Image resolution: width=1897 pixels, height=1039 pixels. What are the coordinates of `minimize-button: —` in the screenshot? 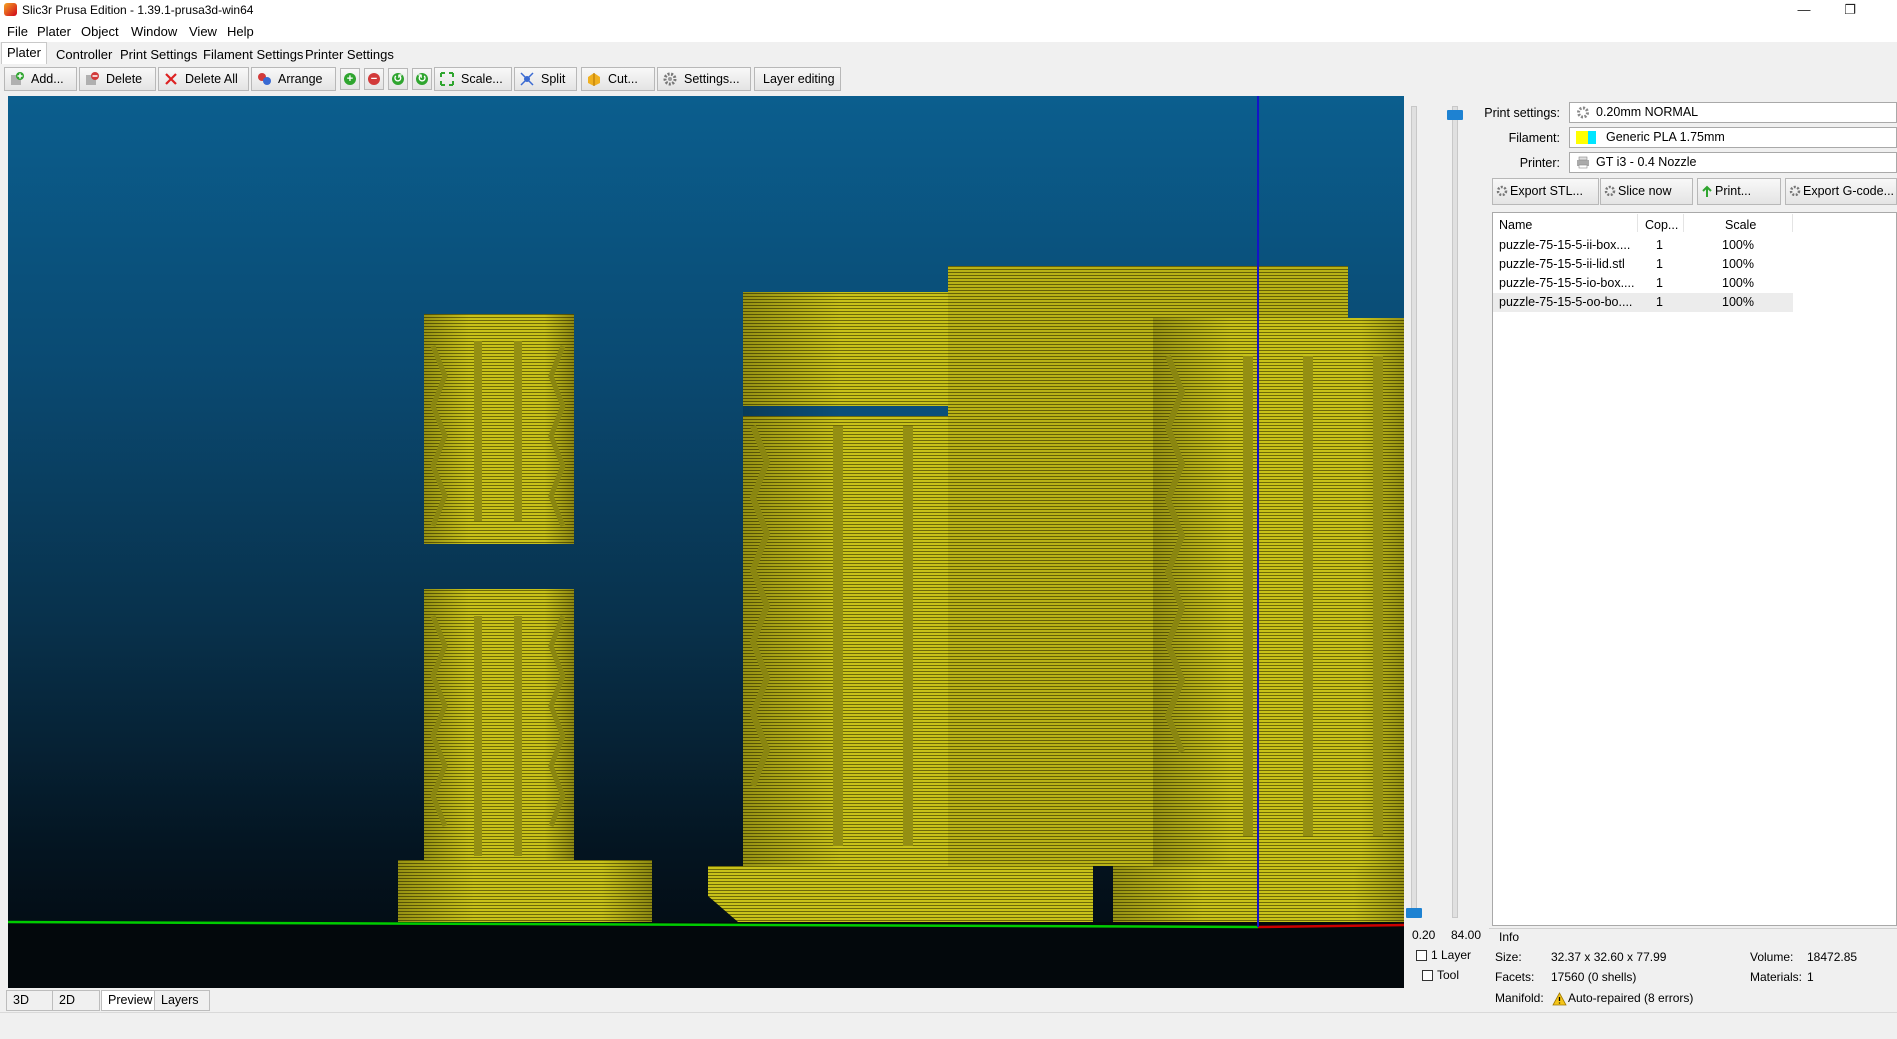 It's located at (1804, 10).